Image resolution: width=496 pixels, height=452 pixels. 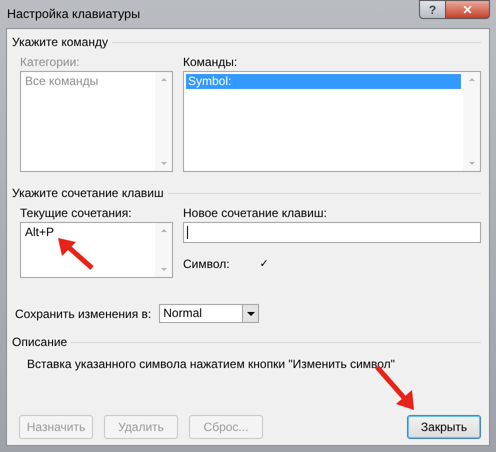 I want to click on symbol-value: ✓, so click(x=264, y=264).